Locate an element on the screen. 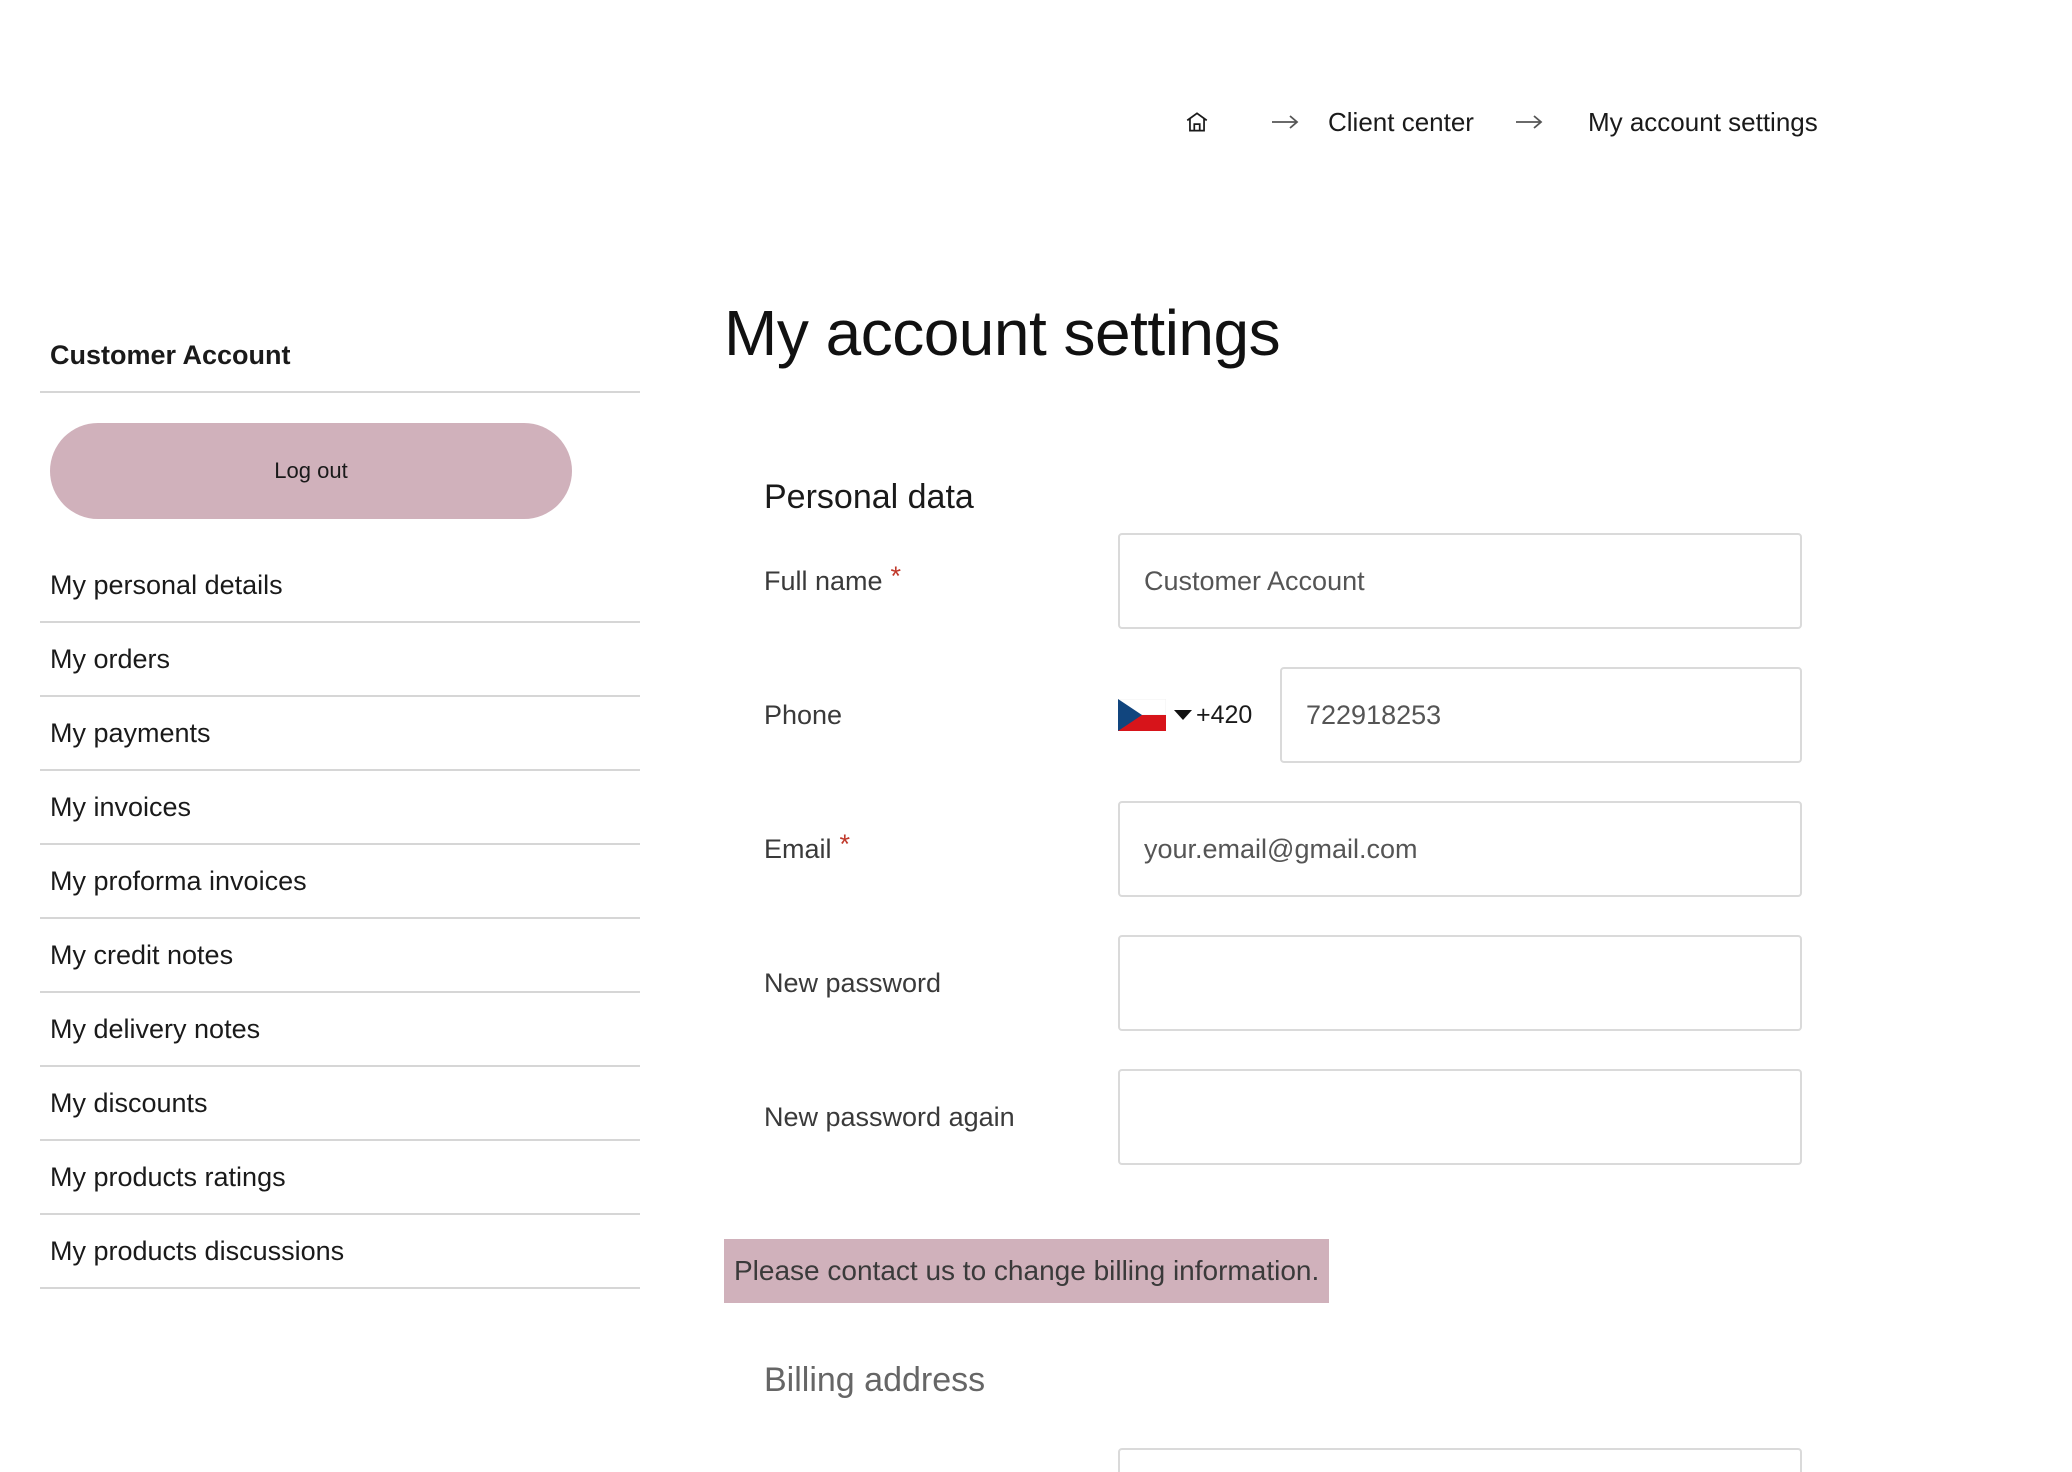  czech-flag-icon is located at coordinates (1142, 715).